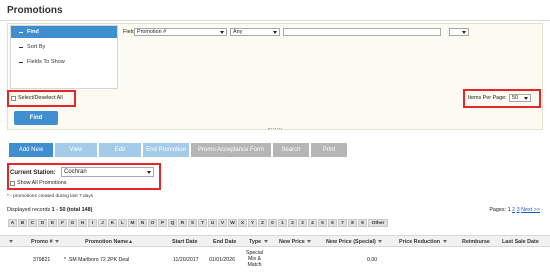  What do you see at coordinates (520, 242) in the screenshot?
I see `col-last-sale-date: Last Sale Date` at bounding box center [520, 242].